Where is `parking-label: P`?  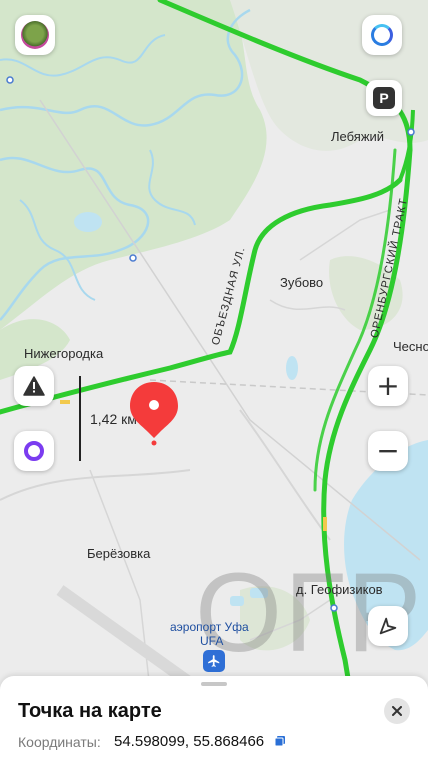
parking-label: P is located at coordinates (384, 98).